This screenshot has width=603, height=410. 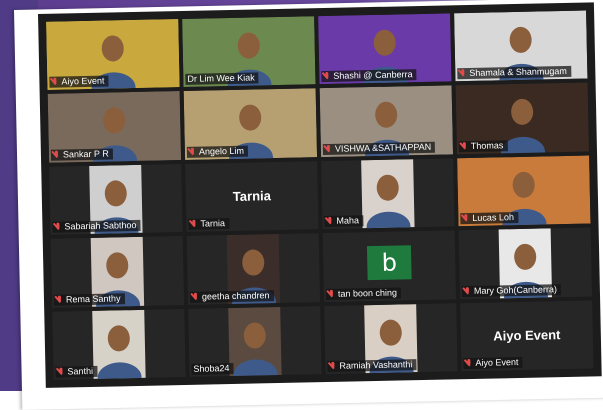 I want to click on participant-tile: Sabariah Sabthoo, so click(x=116, y=199).